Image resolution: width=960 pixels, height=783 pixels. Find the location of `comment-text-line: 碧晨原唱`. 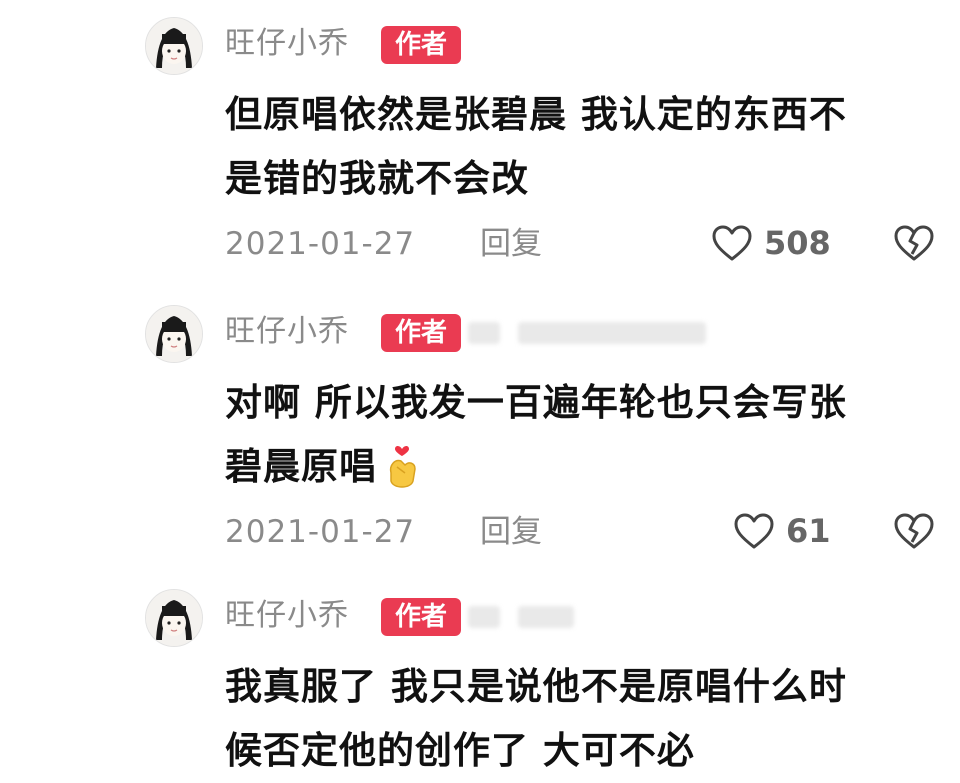

comment-text-line: 碧晨原唱 is located at coordinates (575, 467).